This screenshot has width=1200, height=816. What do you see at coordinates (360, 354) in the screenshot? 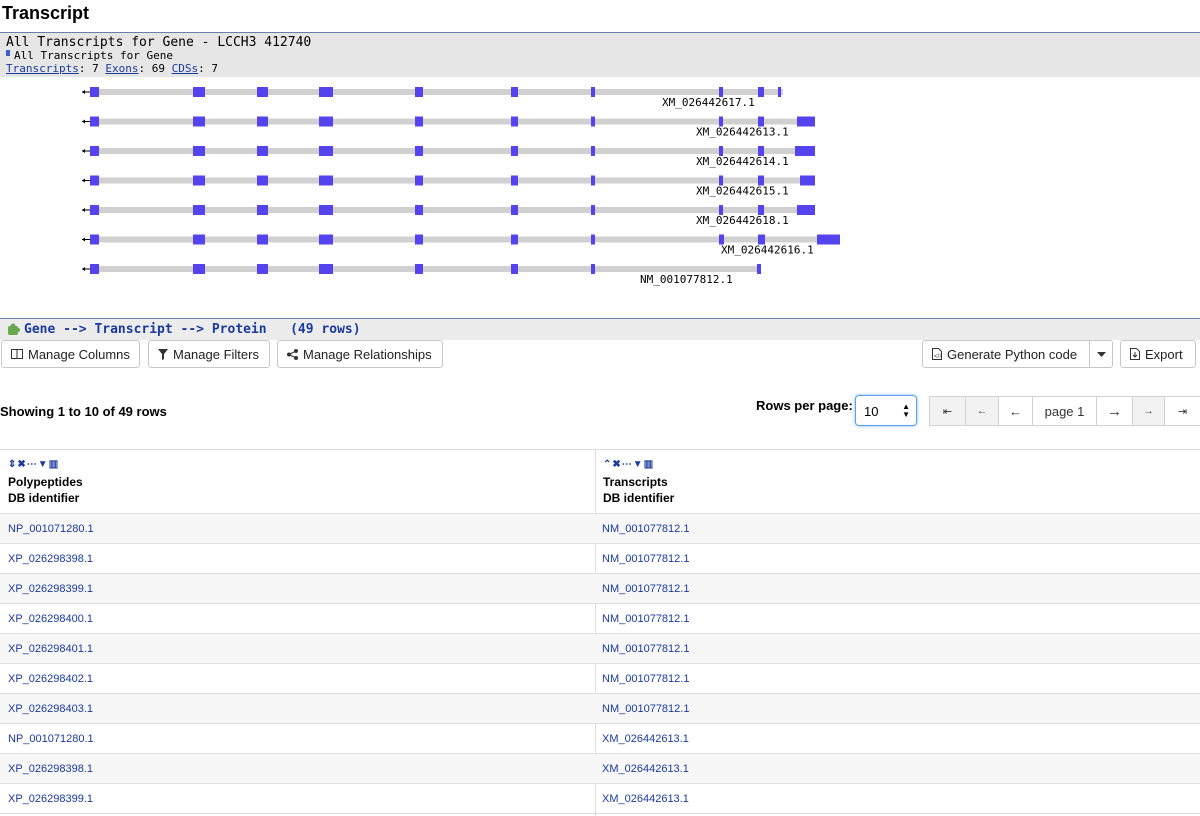
I see `manage-relationships-button: Manage Relationships` at bounding box center [360, 354].